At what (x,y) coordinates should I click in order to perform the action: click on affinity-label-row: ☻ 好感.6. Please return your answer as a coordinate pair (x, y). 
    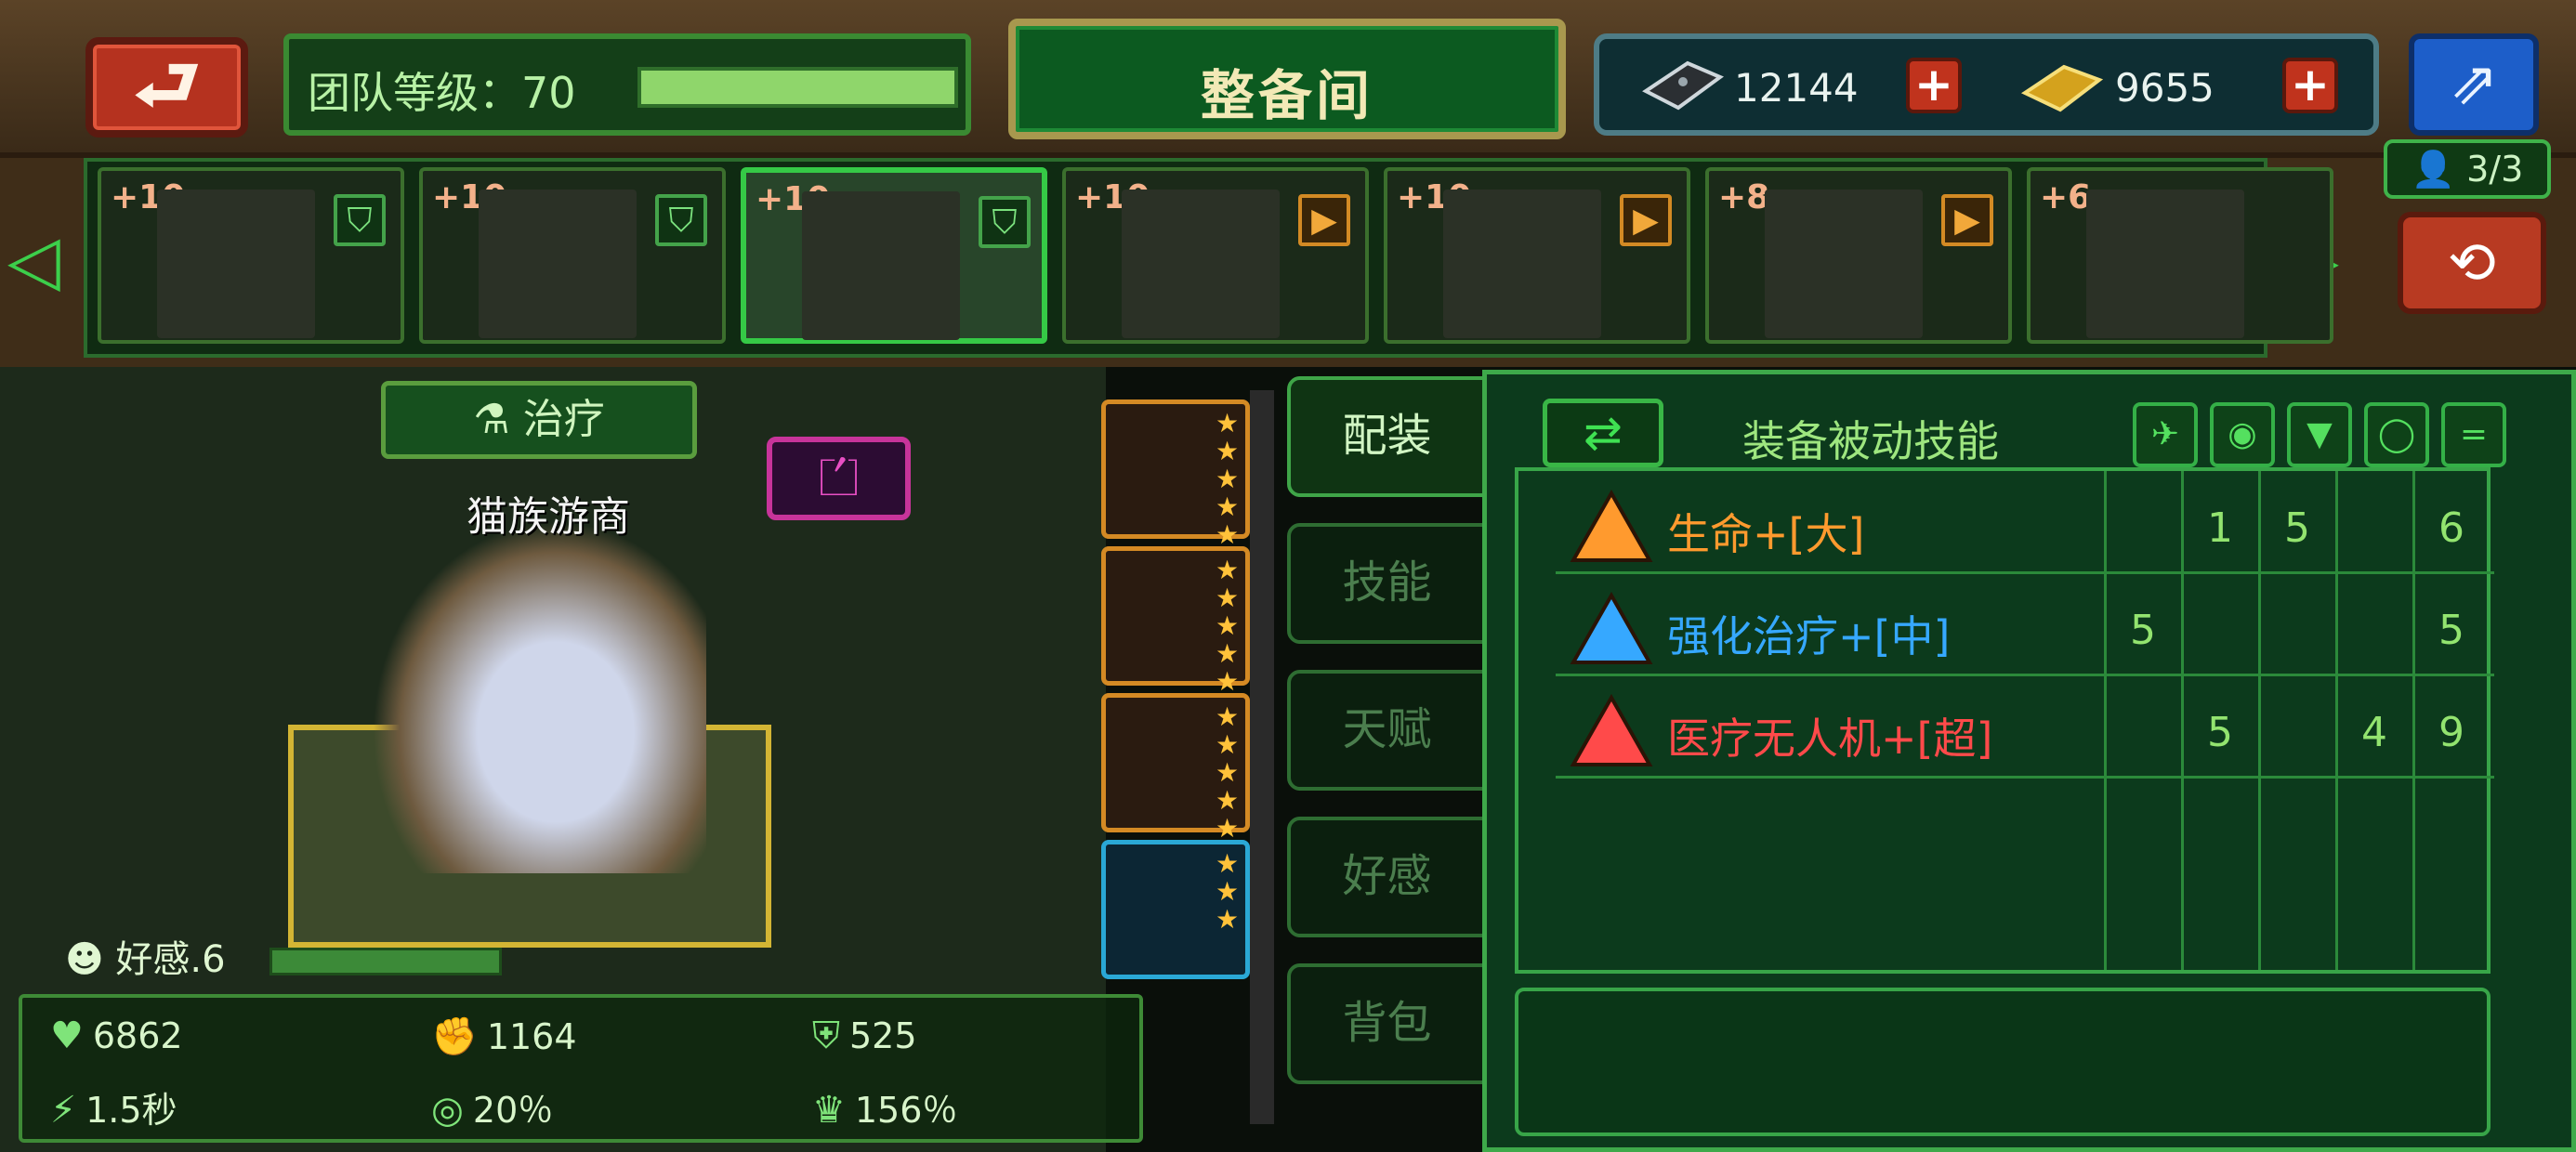
    Looking at the image, I should click on (145, 956).